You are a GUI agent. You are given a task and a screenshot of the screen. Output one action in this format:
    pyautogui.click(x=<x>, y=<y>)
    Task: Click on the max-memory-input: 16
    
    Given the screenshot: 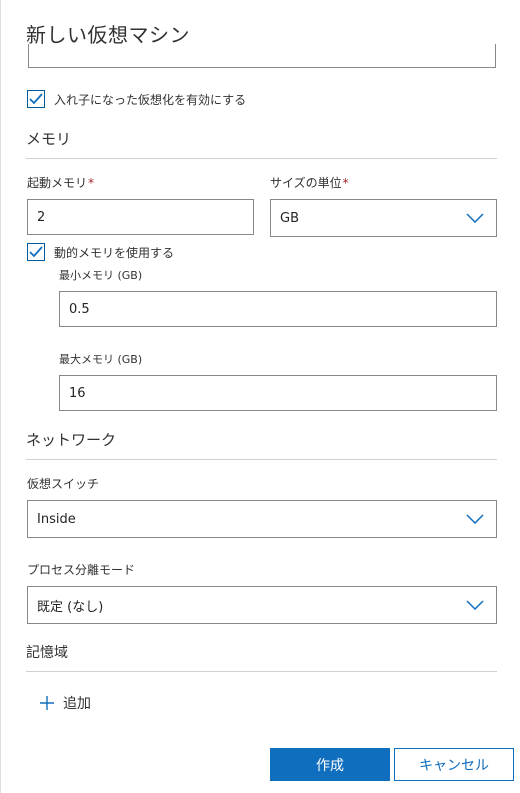 What is the action you would take?
    pyautogui.click(x=278, y=393)
    